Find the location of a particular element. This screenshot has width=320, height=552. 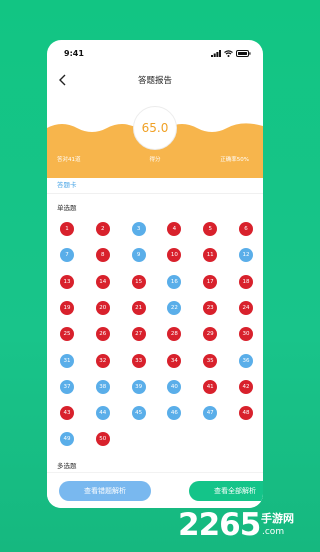

question-bubble-6: 6 is located at coordinates (246, 229).